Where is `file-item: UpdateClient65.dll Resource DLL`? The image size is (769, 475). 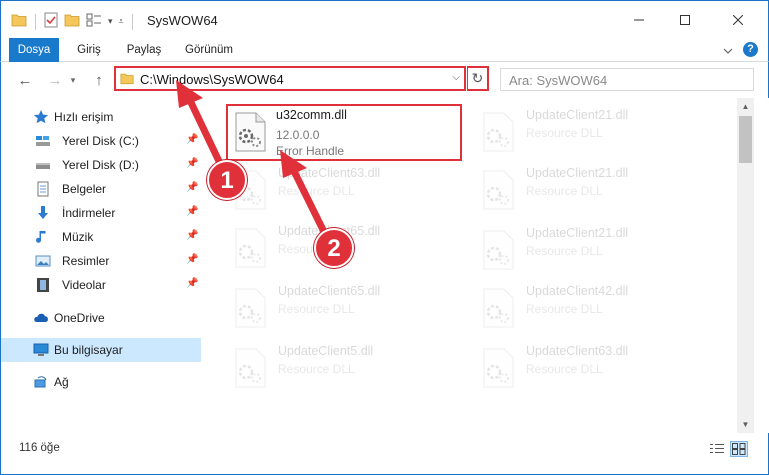 file-item: UpdateClient65.dll Resource DLL is located at coordinates (346, 308).